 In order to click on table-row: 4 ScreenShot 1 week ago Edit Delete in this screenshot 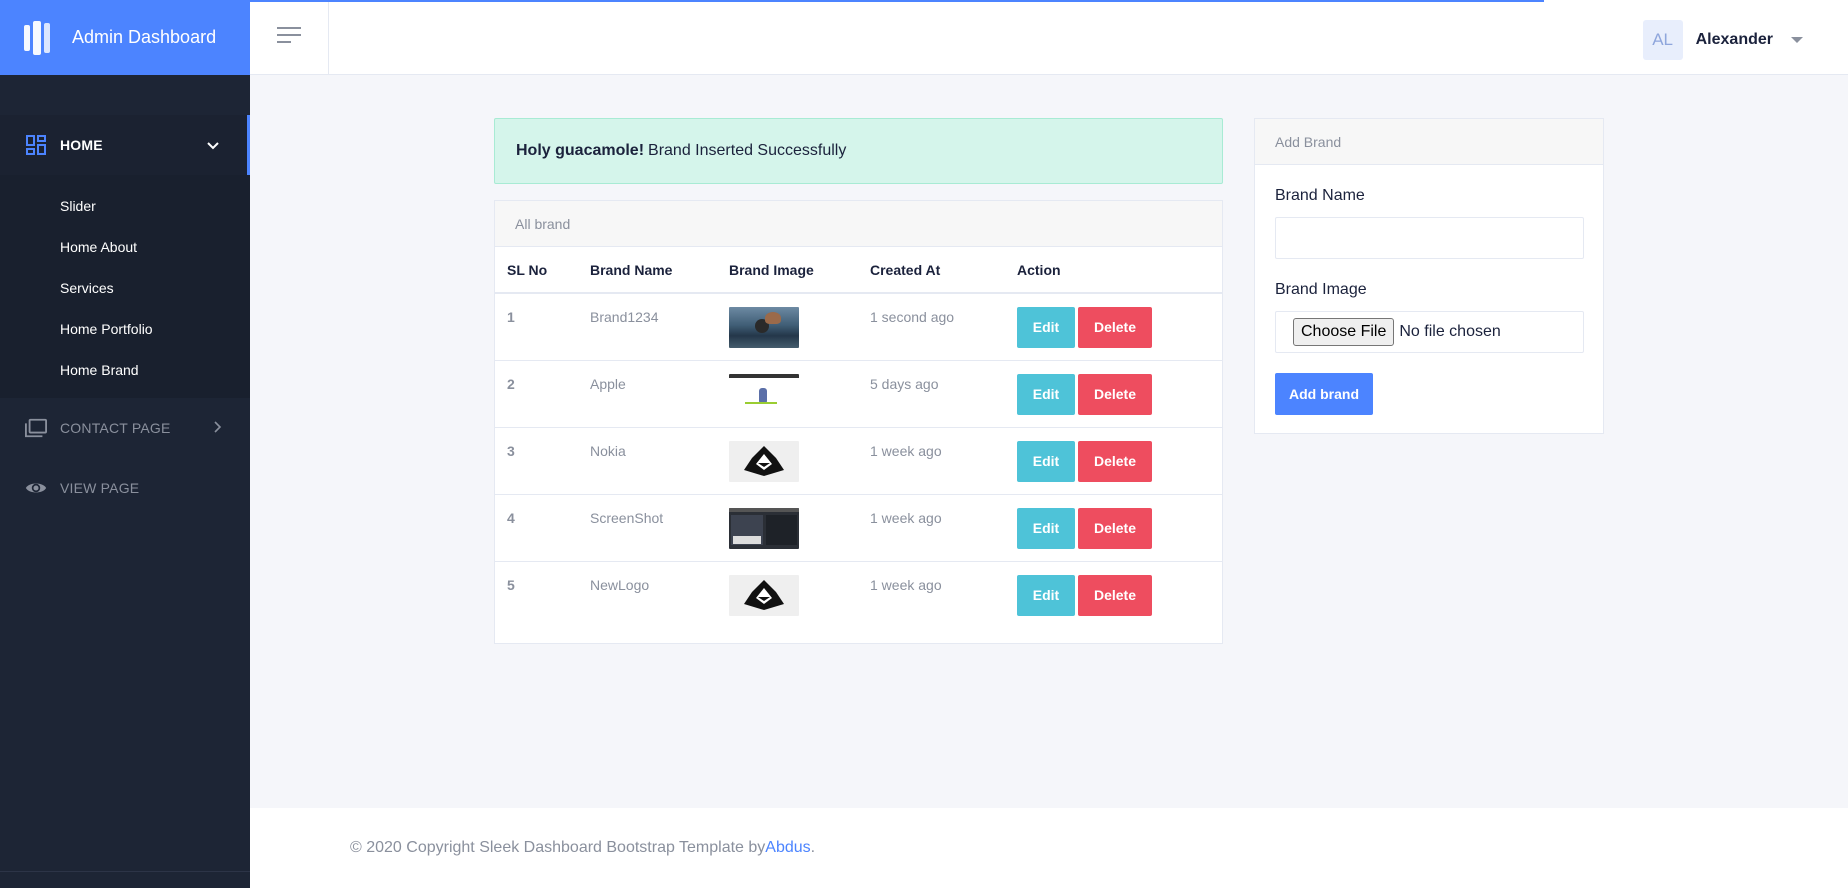, I will do `click(858, 528)`.